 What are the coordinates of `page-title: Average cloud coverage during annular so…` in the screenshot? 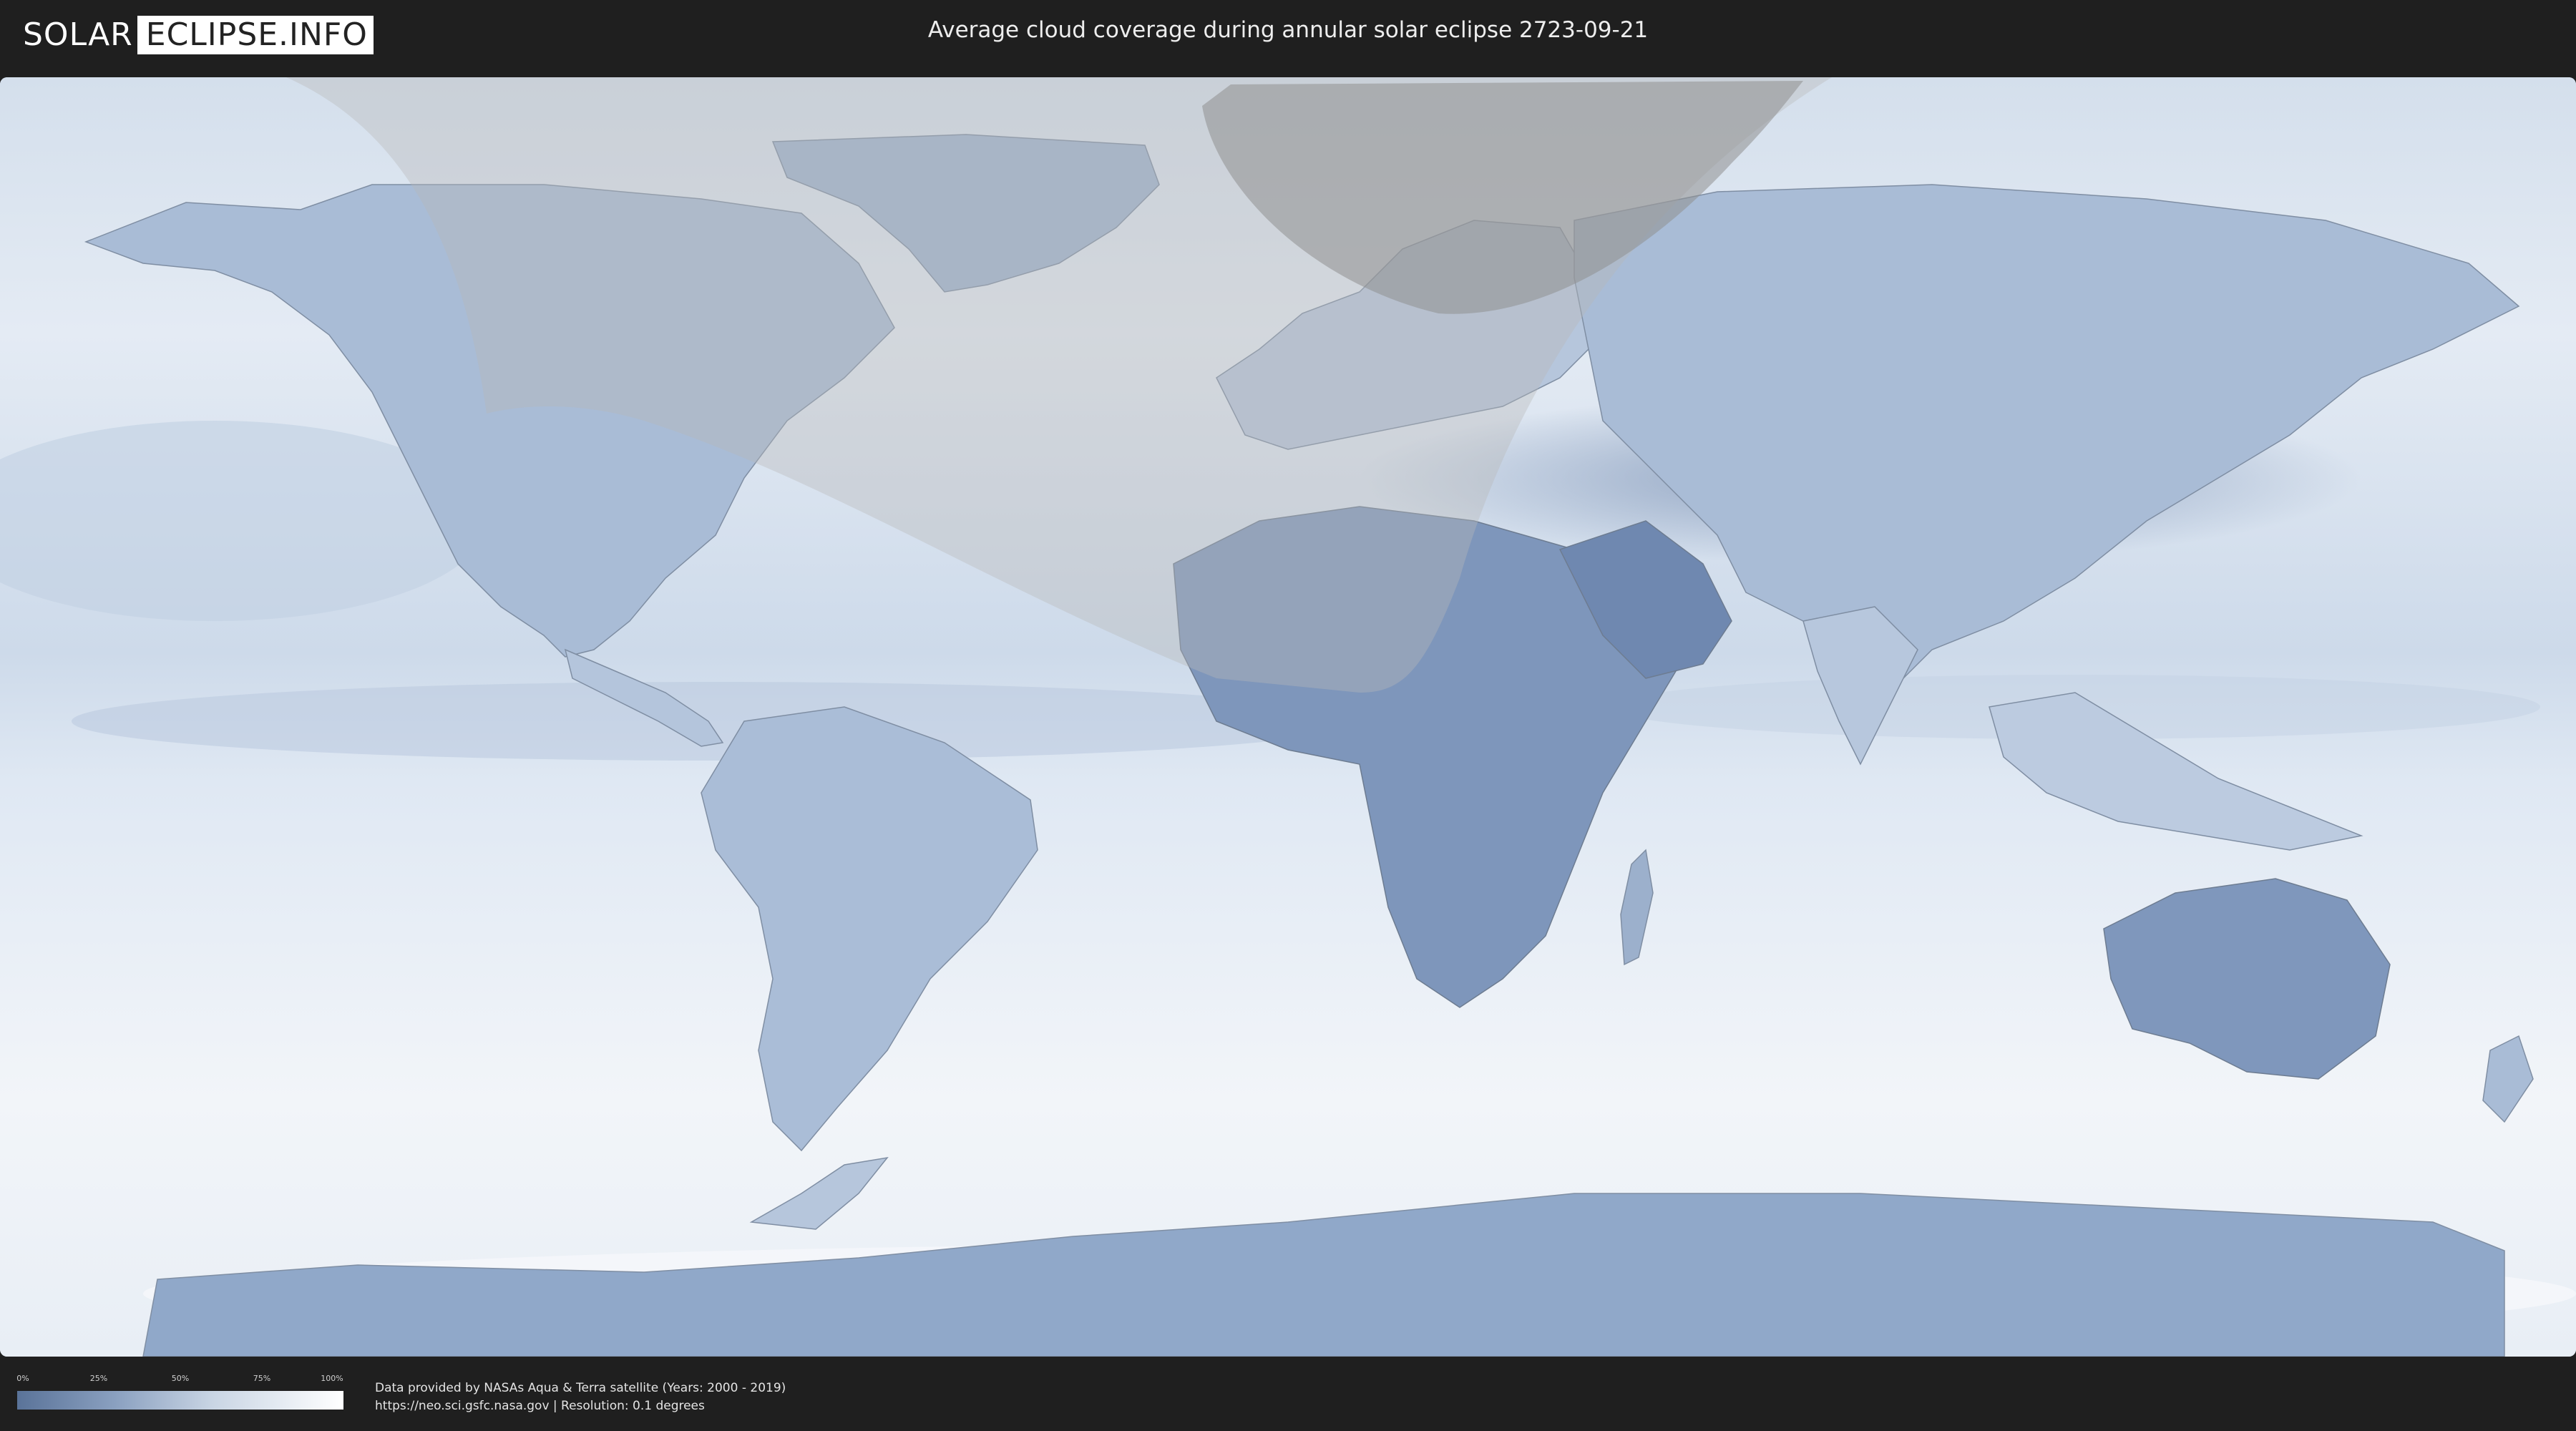 It's located at (1288, 30).